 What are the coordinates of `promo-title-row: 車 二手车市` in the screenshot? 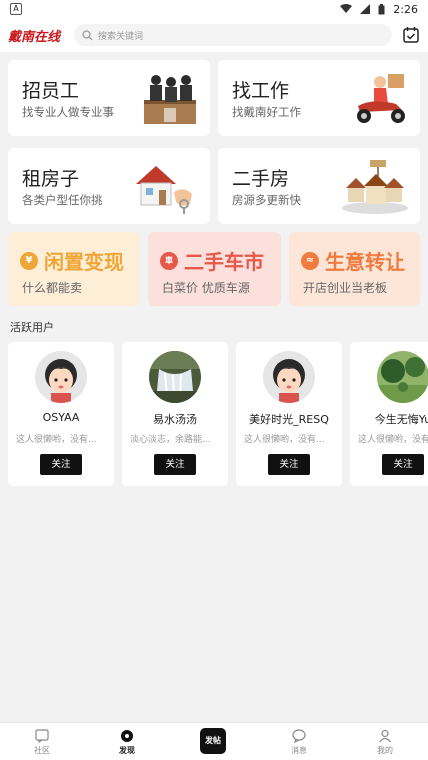 It's located at (212, 260).